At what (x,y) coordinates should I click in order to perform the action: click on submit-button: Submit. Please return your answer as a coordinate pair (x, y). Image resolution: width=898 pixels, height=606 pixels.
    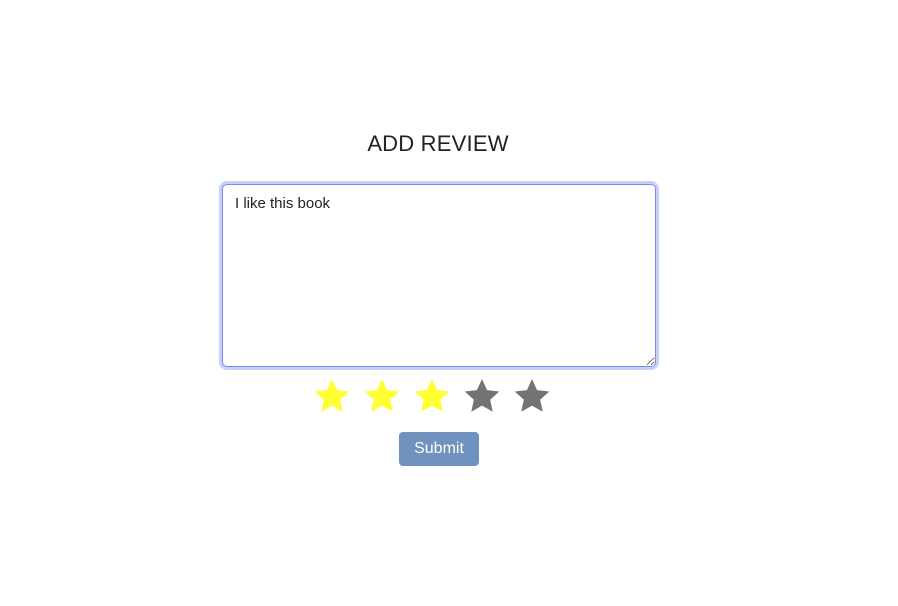
    Looking at the image, I should click on (439, 449).